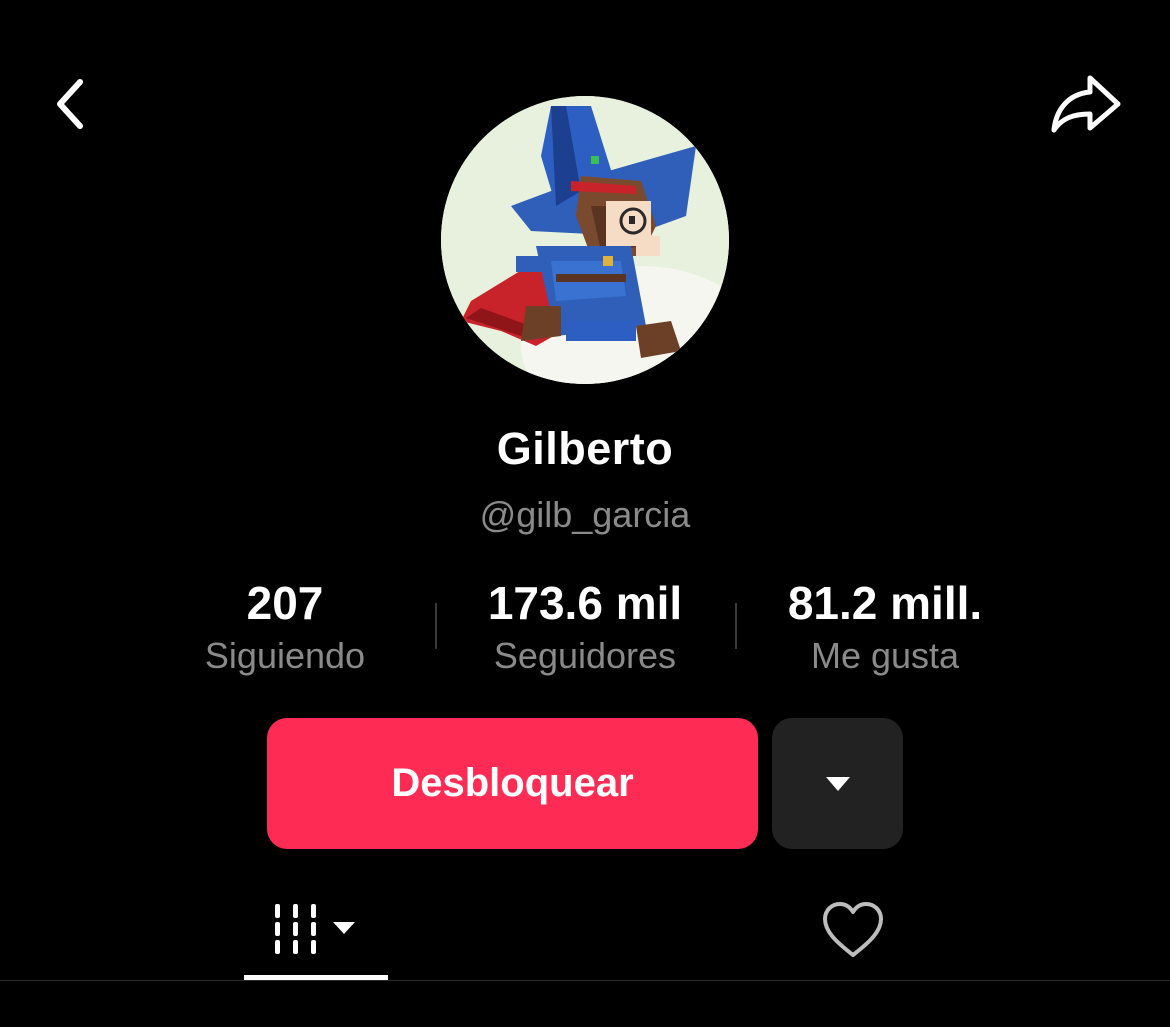 The height and width of the screenshot is (1027, 1170). I want to click on heart-outline-icon, so click(853, 929).